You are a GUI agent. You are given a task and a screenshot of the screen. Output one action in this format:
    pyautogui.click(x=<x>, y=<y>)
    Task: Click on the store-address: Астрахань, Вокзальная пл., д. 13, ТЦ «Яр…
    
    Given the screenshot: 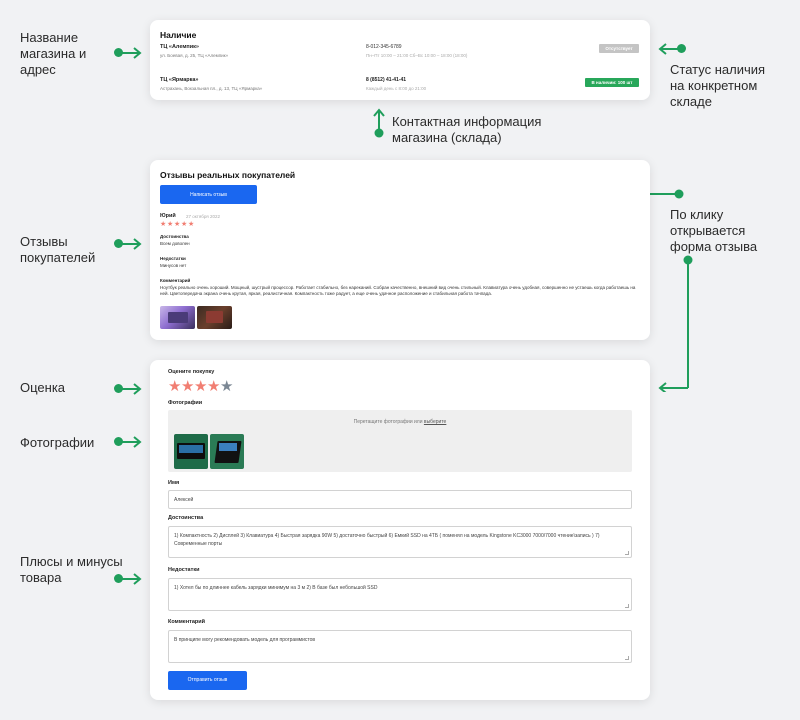 What is the action you would take?
    pyautogui.click(x=211, y=88)
    